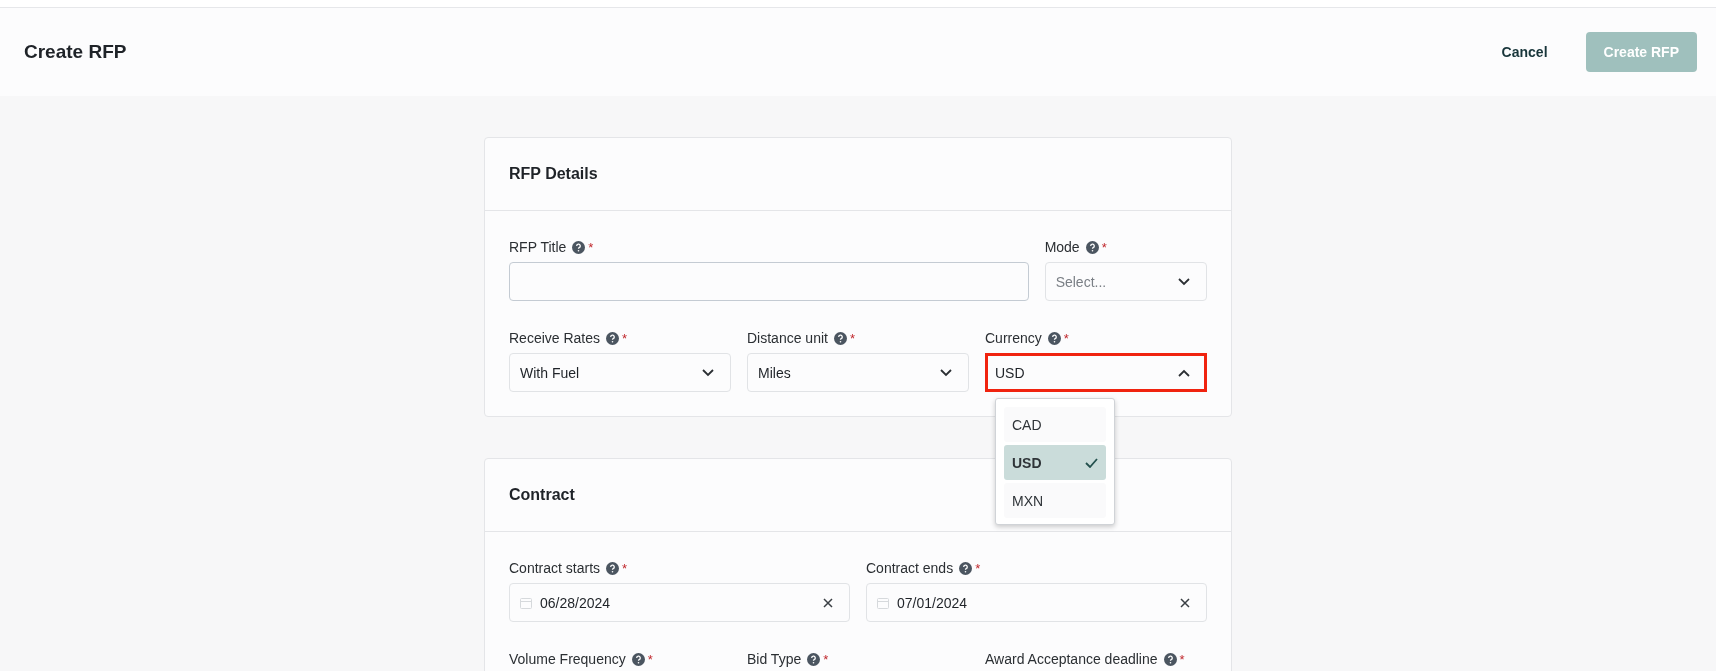  Describe the element at coordinates (1036, 602) in the screenshot. I see `date-field: 07/01/2024` at that location.